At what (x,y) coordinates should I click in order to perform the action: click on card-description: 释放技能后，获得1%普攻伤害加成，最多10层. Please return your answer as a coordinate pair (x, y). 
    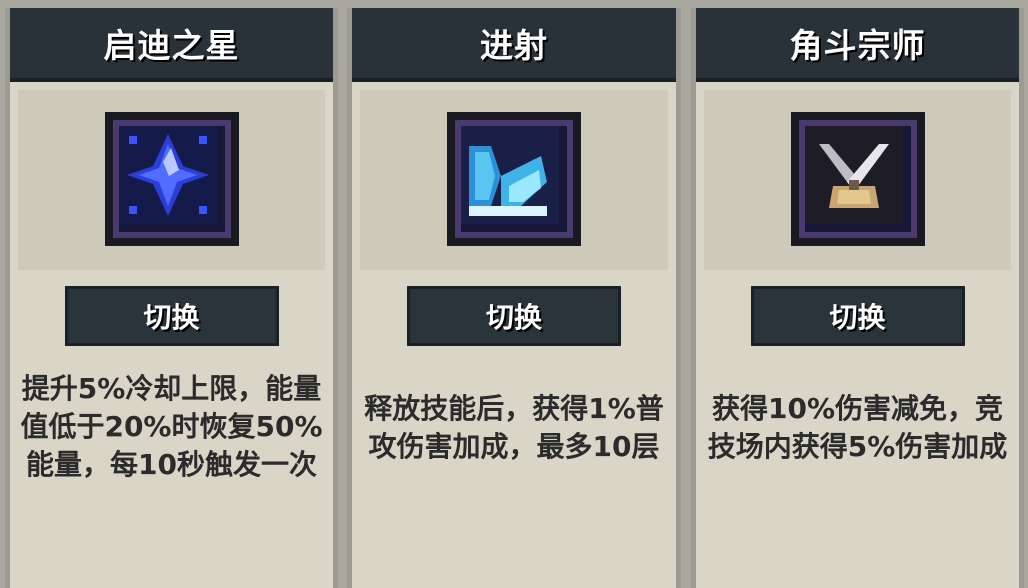
    Looking at the image, I should click on (514, 427).